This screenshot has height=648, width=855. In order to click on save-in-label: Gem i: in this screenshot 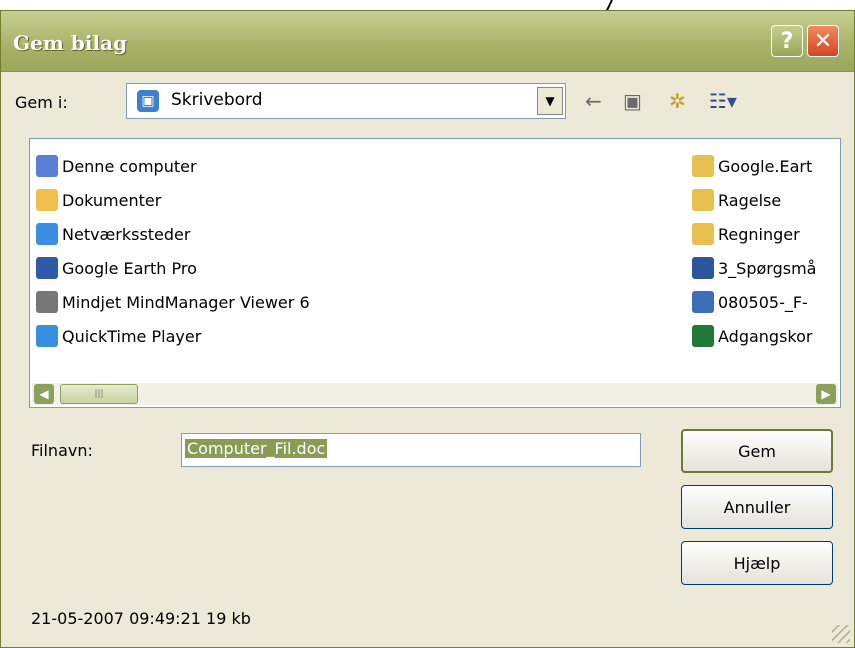, I will do `click(41, 102)`.